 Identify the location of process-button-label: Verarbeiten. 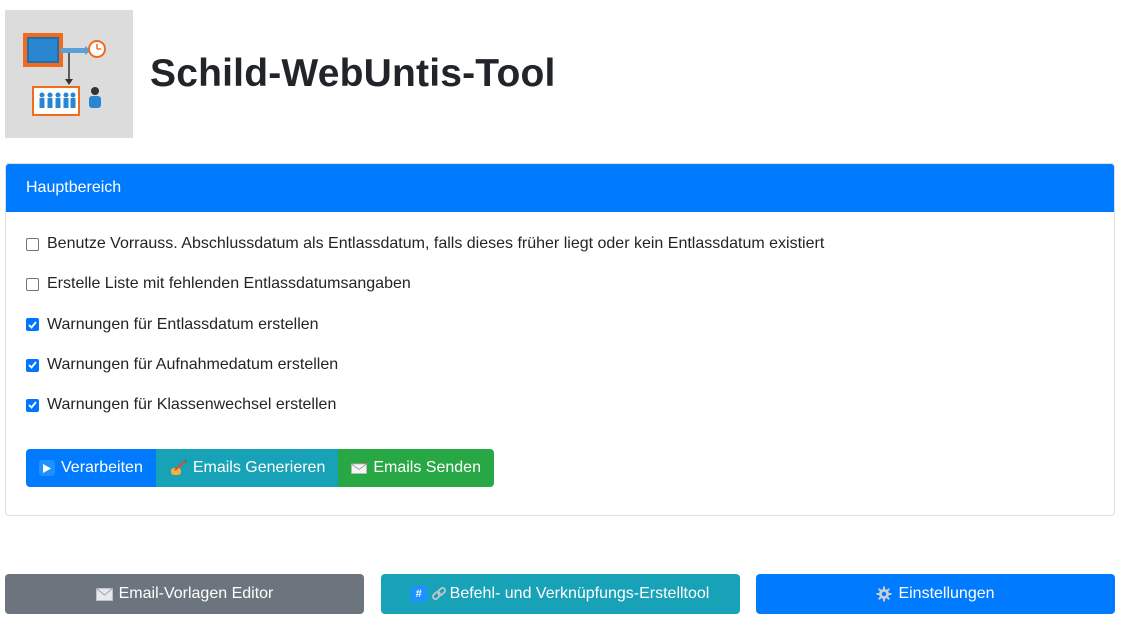
(102, 468).